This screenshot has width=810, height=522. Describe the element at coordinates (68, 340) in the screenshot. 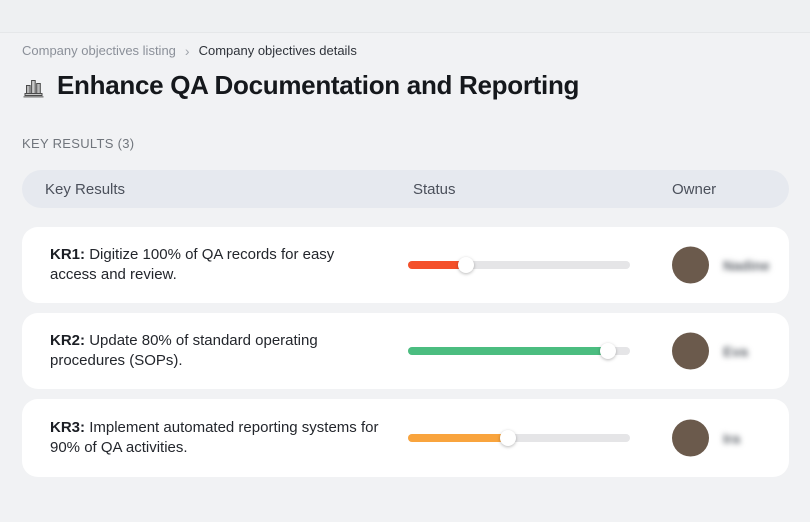

I see `kr2-label: KR2:` at that location.